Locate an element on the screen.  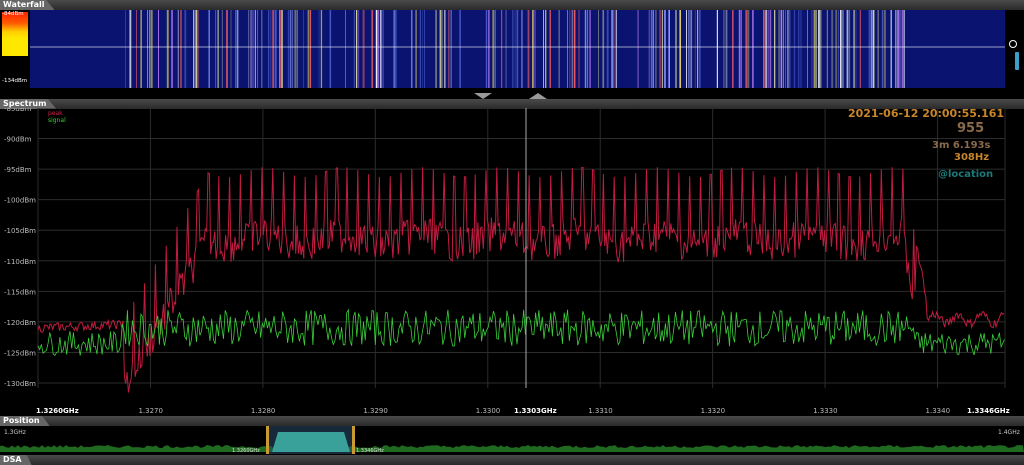
position-strip: 1.3GHz 1.4GHz 1.3260GHz 1.3346GHz is located at coordinates (512, 440).